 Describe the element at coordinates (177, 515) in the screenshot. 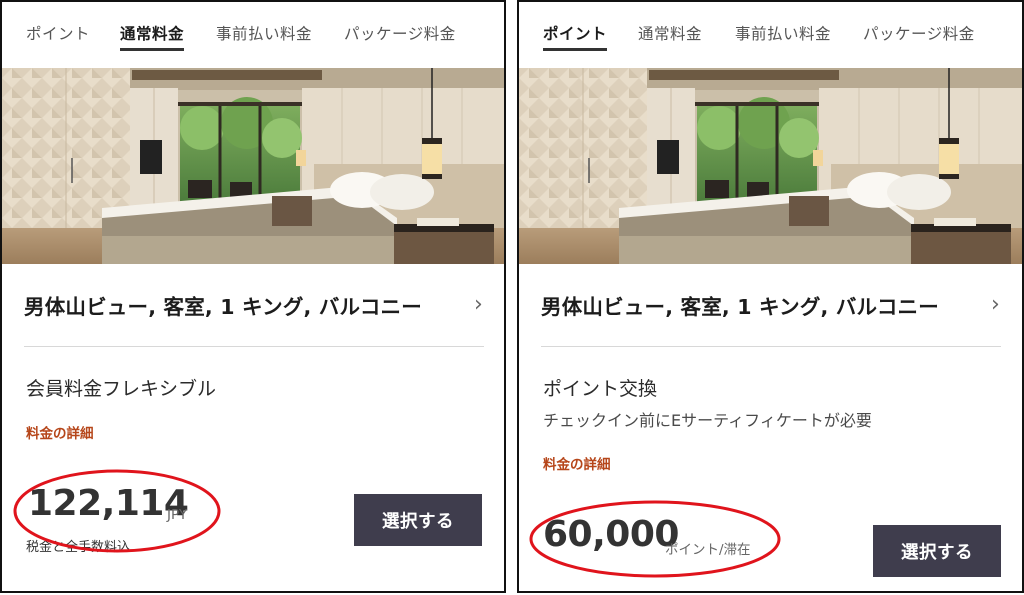

I see `price-currency: JPY` at that location.